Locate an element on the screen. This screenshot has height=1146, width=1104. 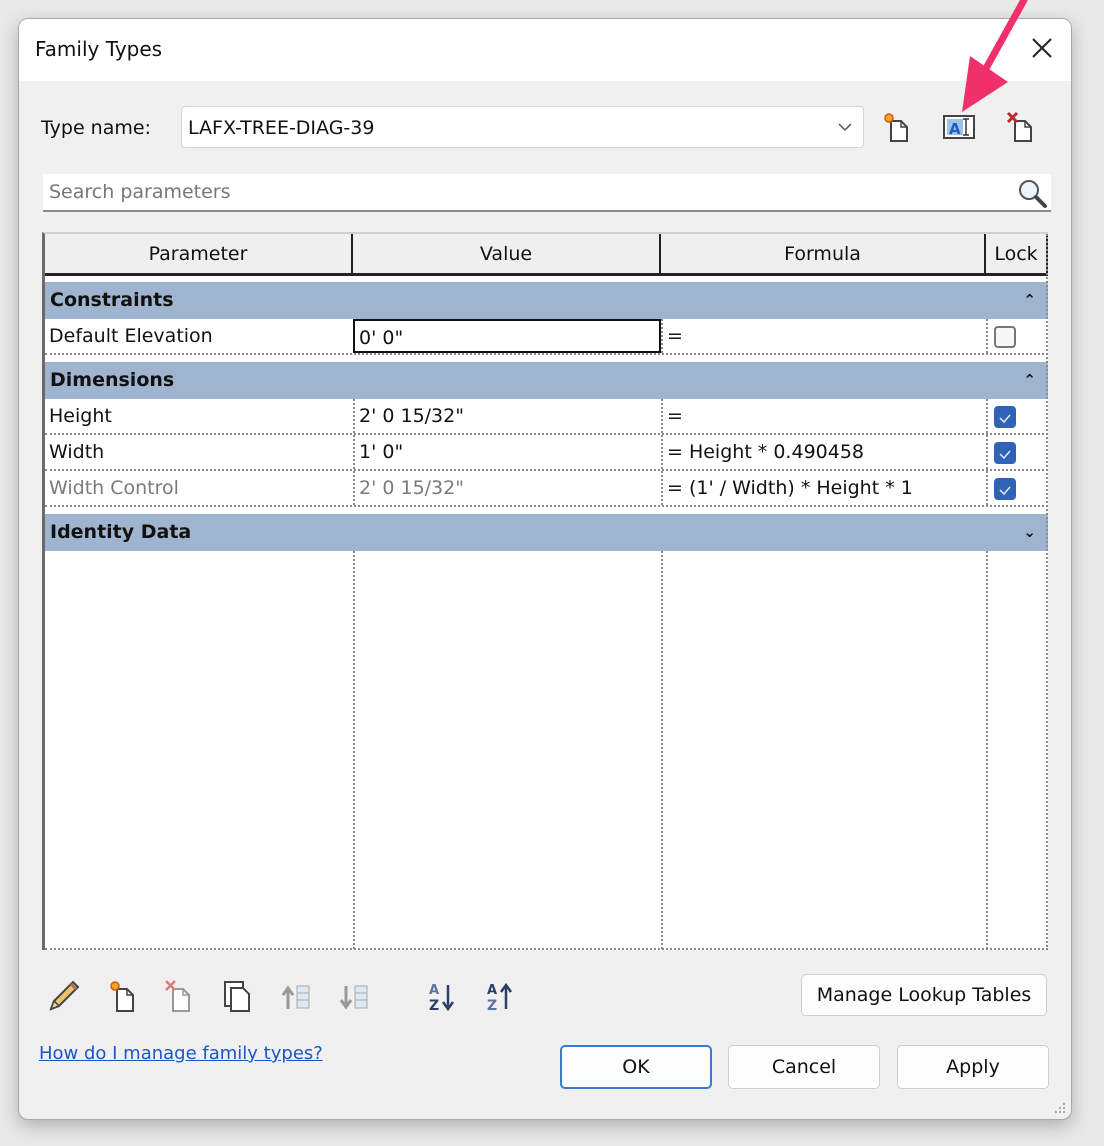
search-input is located at coordinates (517, 192).